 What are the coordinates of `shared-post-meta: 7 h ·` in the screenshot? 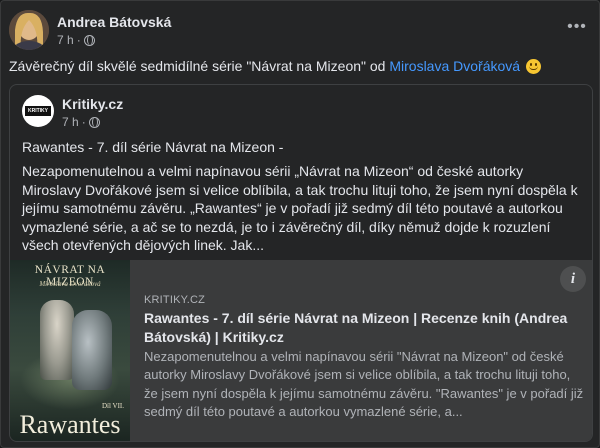 It's located at (81, 122).